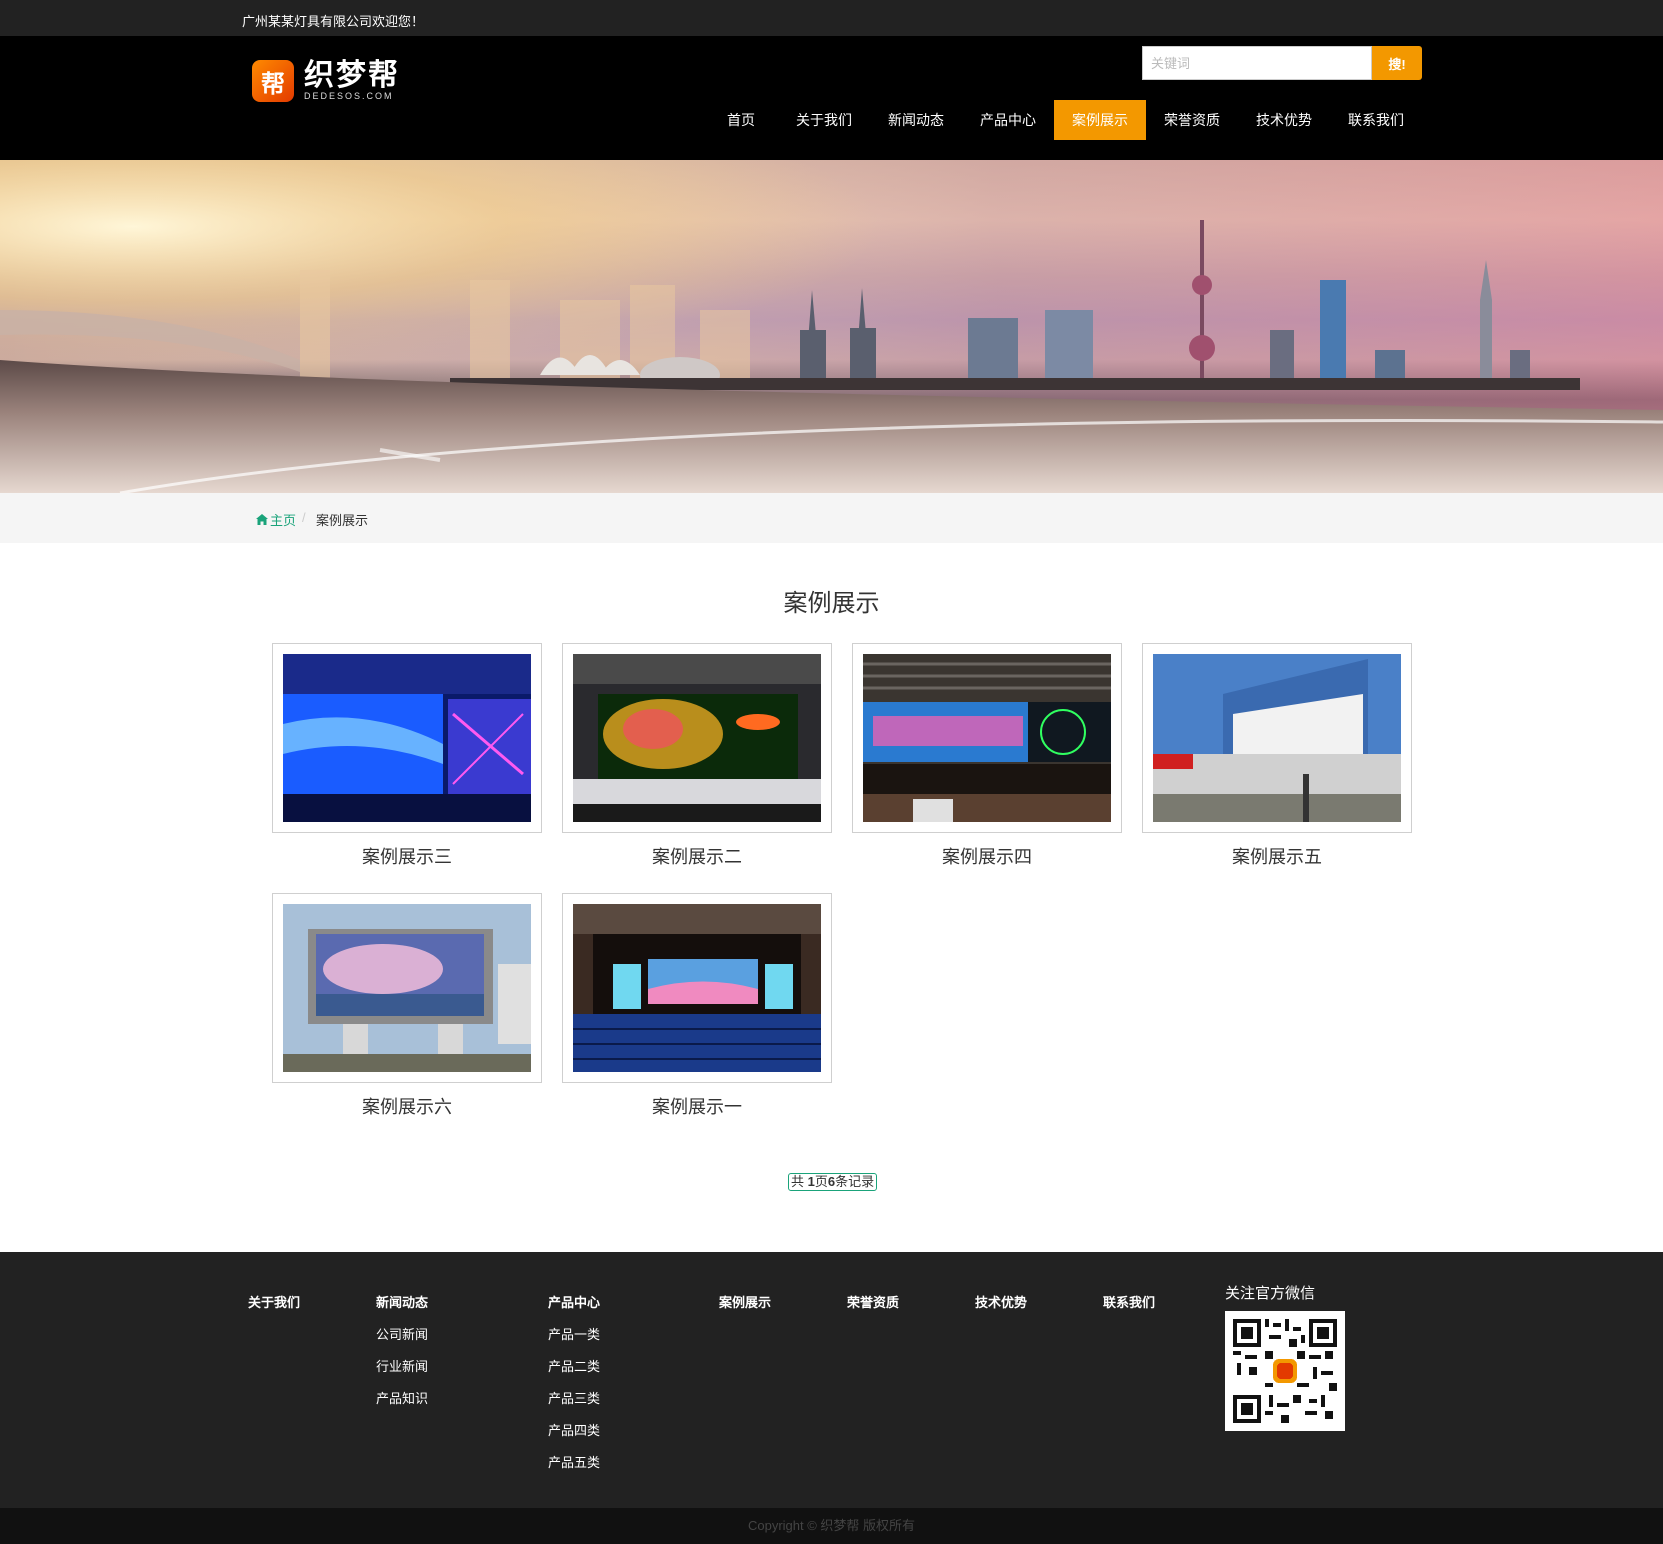  Describe the element at coordinates (1376, 120) in the screenshot. I see `nav-item-contact: 联系我们` at that location.